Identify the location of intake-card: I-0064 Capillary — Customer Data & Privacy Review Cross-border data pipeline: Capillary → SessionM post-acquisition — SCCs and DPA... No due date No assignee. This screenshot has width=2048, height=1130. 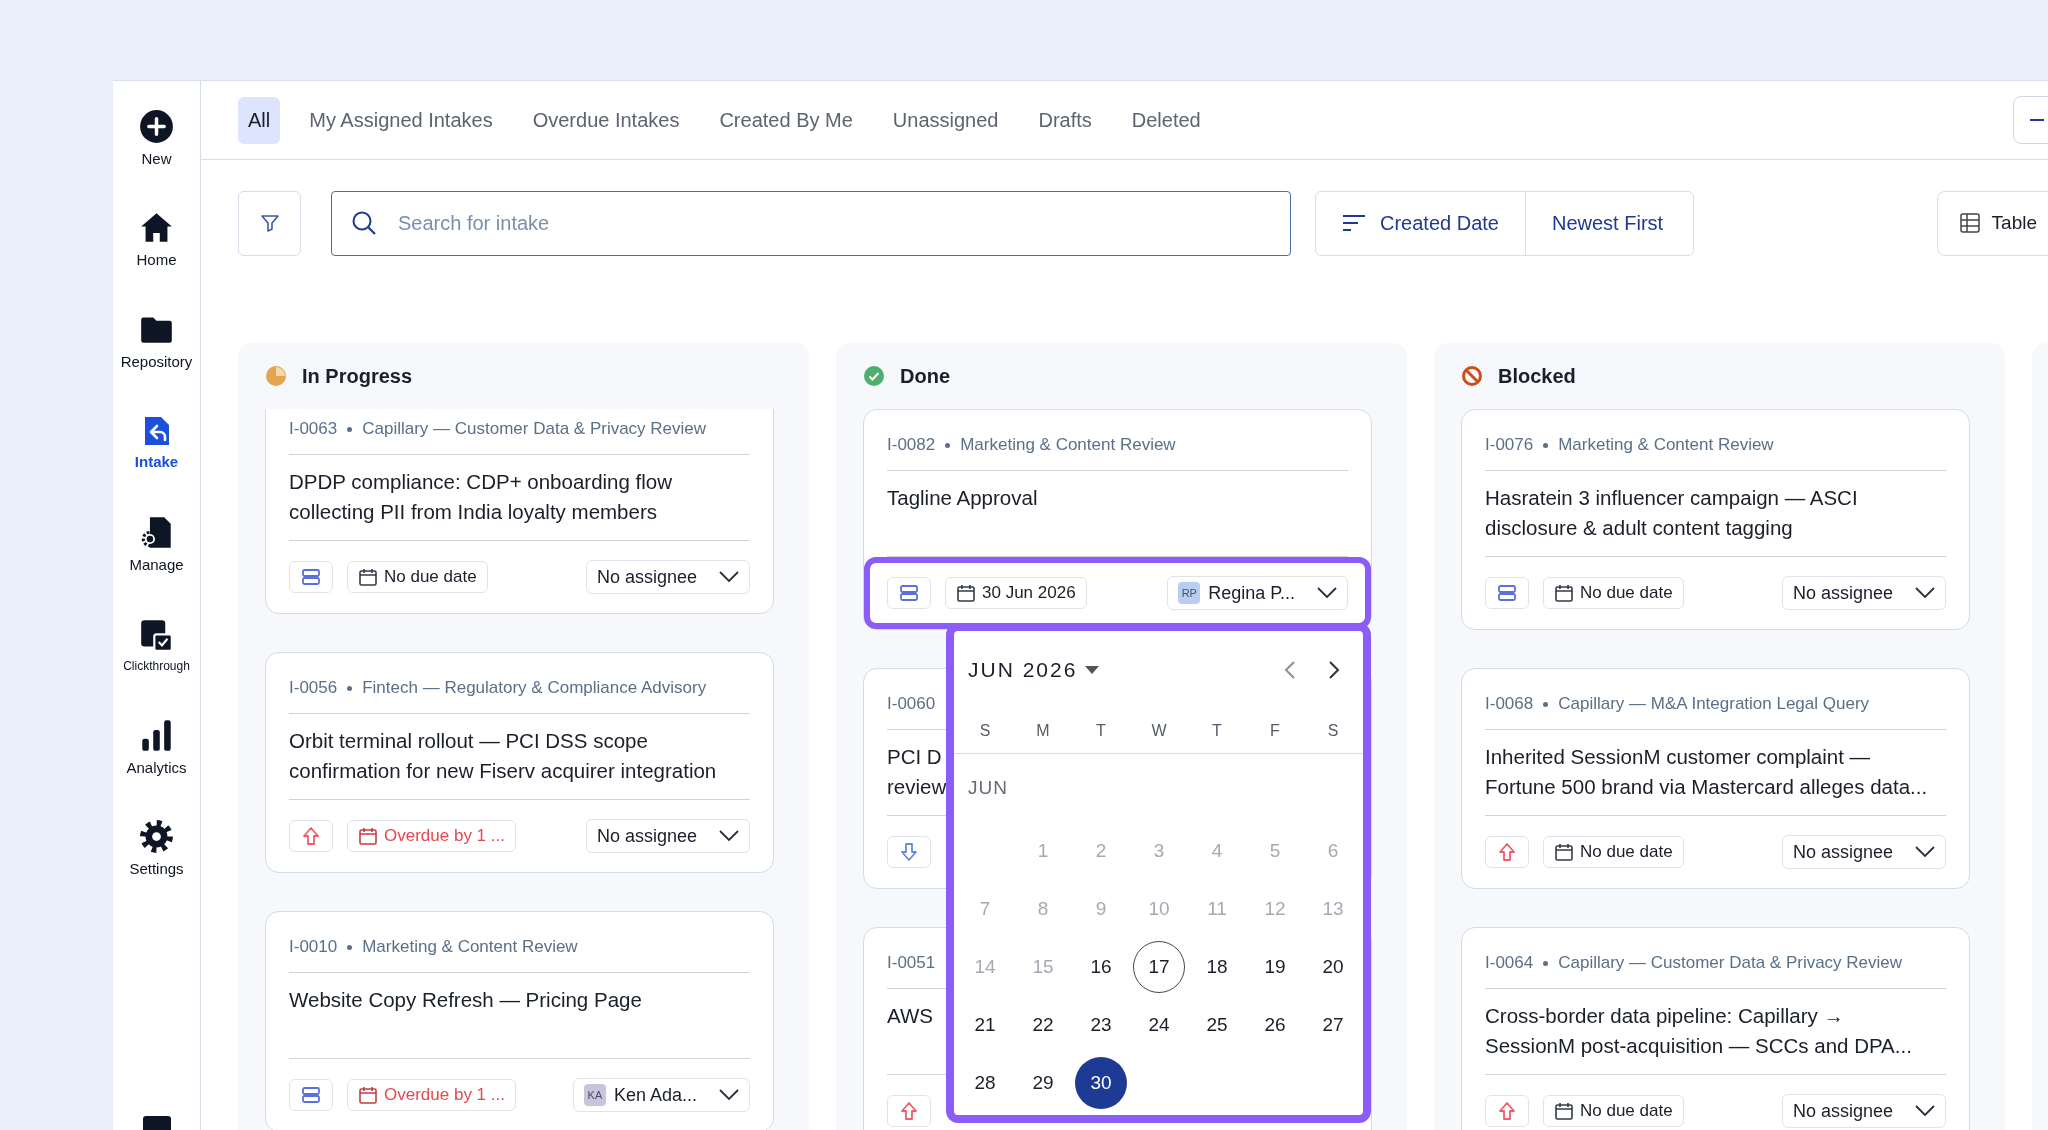
(1715, 1028).